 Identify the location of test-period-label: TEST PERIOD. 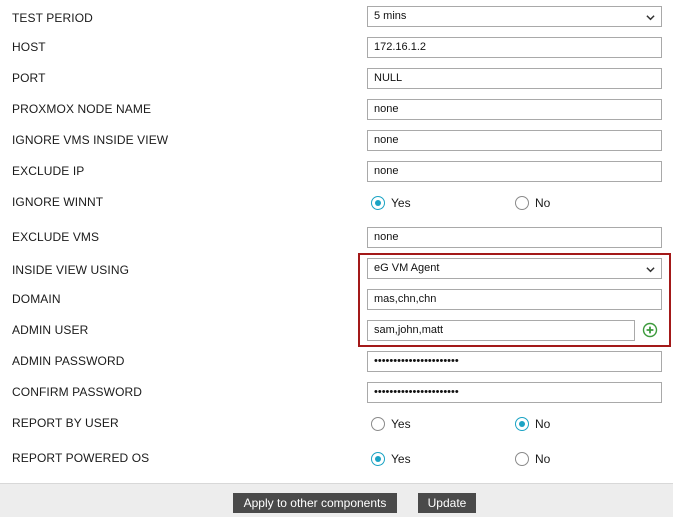
(52, 18).